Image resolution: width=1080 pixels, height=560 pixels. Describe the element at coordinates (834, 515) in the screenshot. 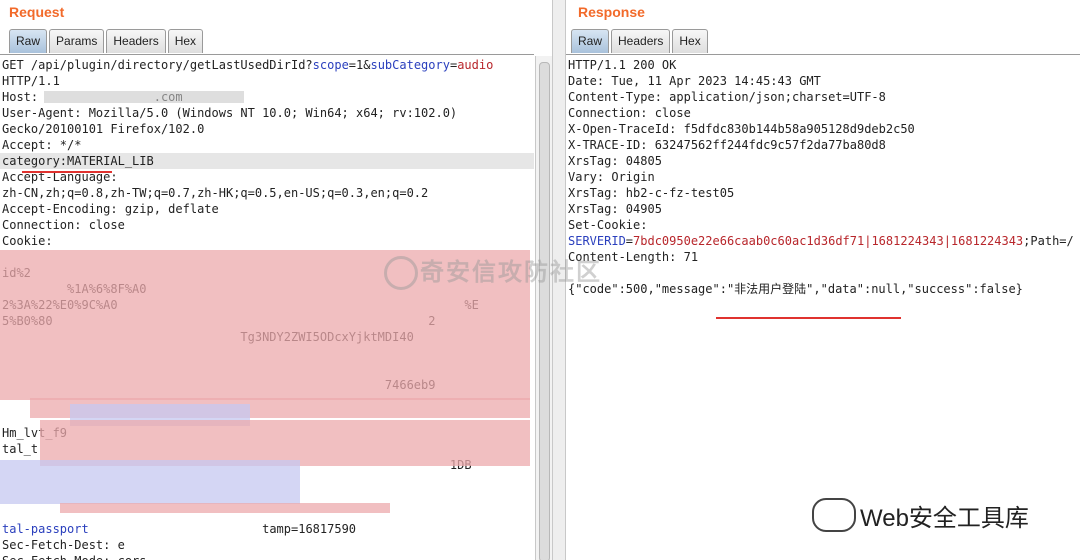

I see `wechat-icon` at that location.